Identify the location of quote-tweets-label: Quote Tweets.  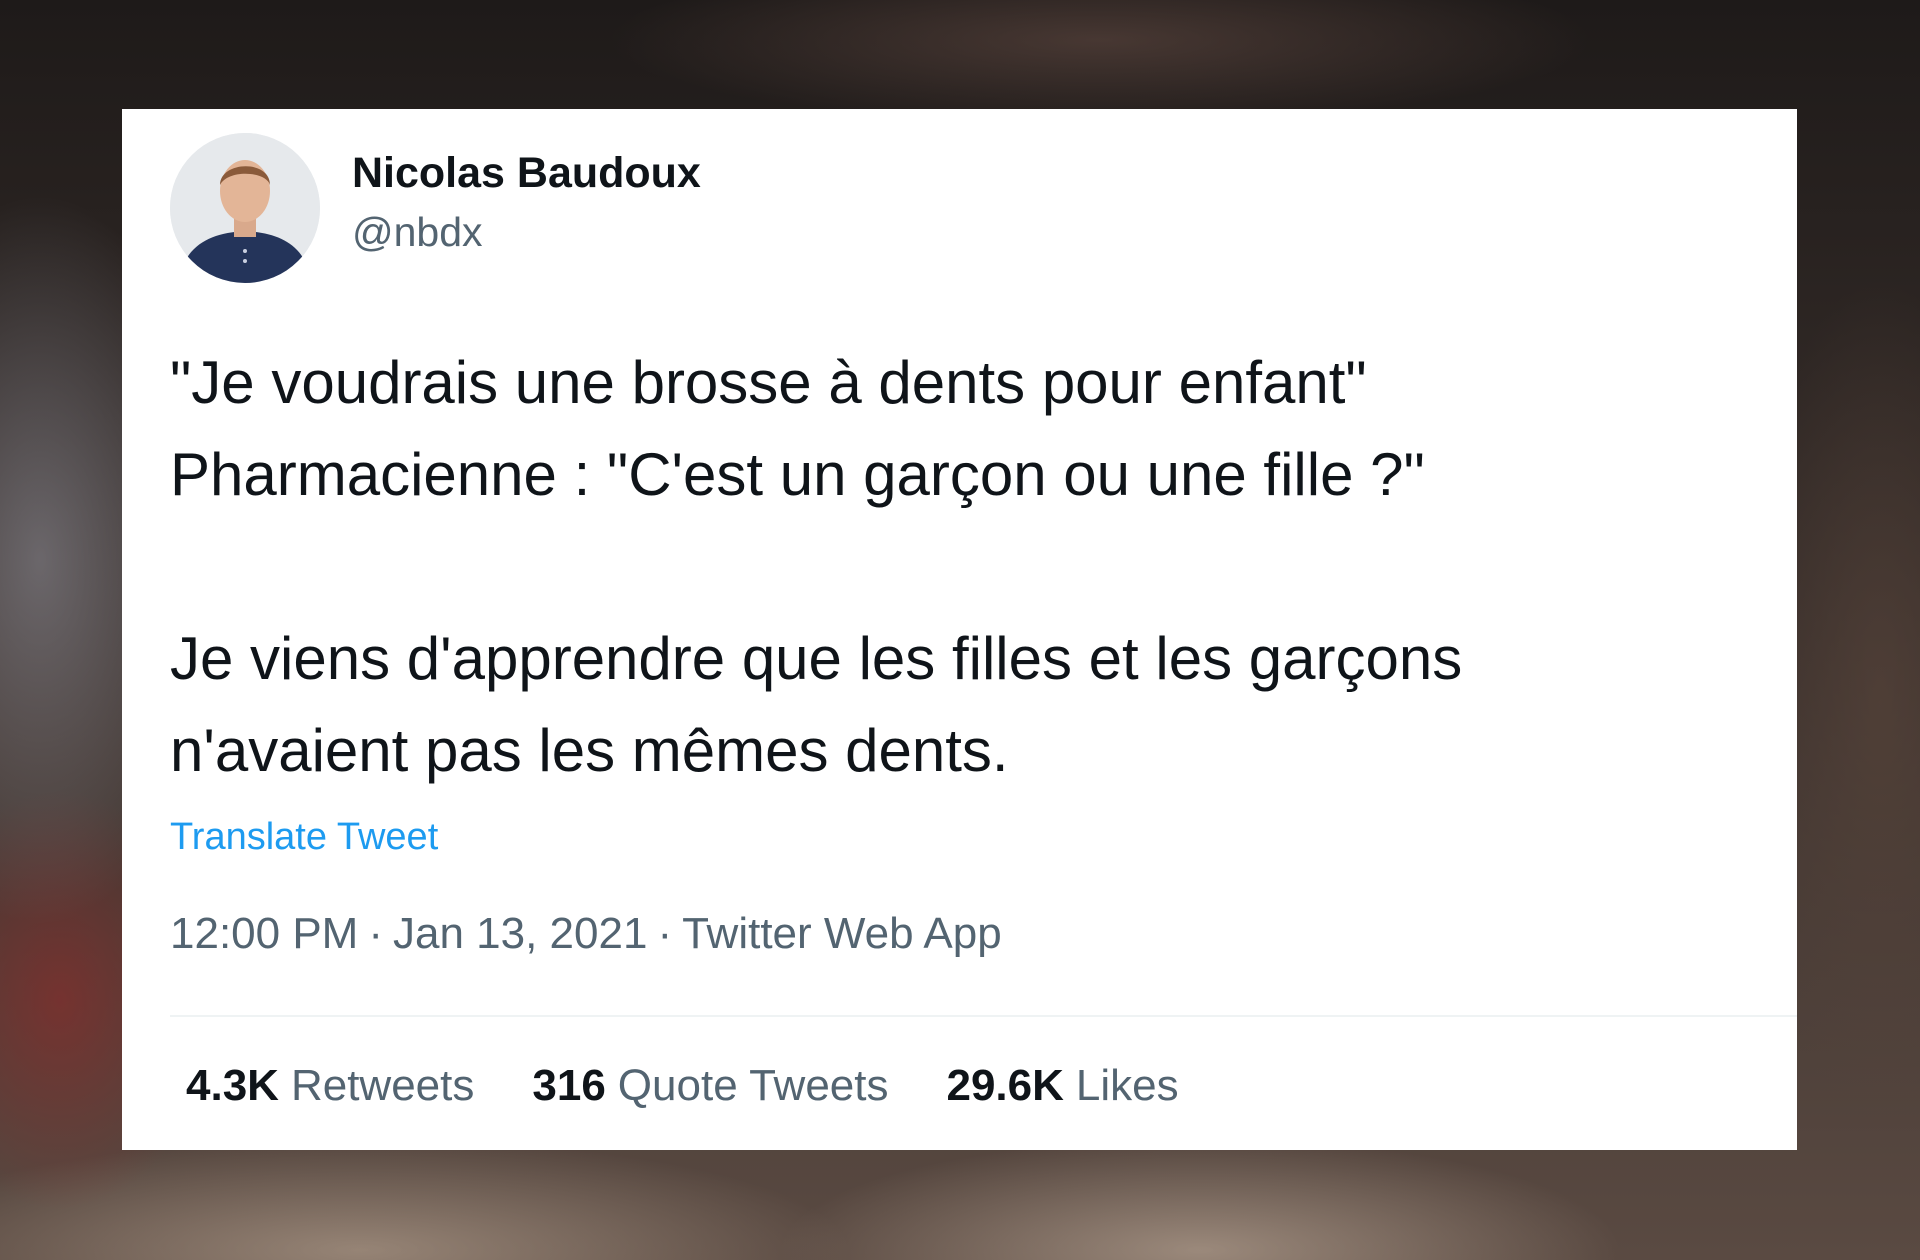
(753, 1085).